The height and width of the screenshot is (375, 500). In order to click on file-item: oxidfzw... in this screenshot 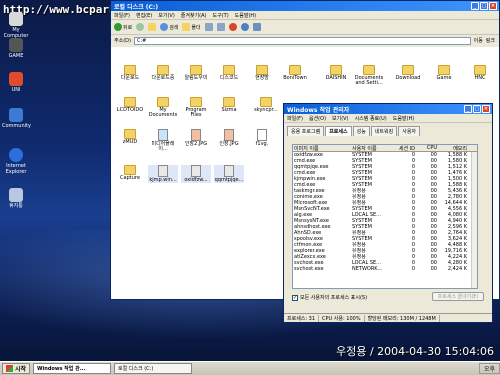, I will do `click(196, 174)`.